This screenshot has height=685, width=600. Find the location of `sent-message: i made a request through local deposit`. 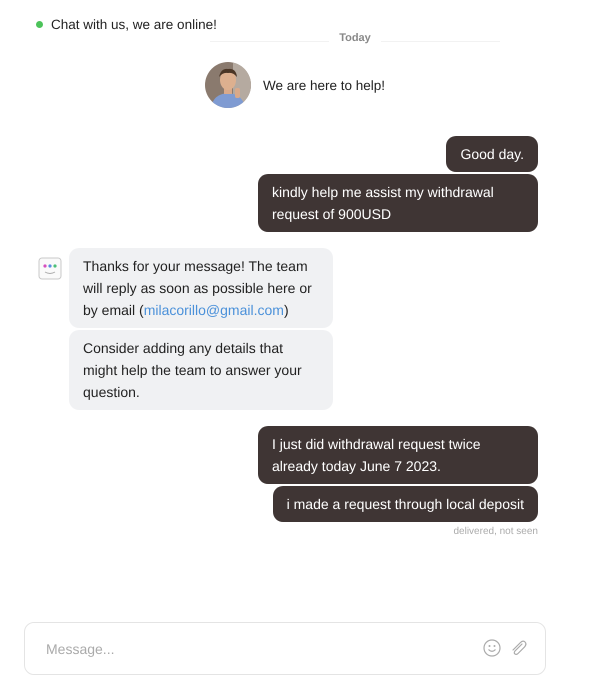

sent-message: i made a request through local deposit is located at coordinates (405, 504).